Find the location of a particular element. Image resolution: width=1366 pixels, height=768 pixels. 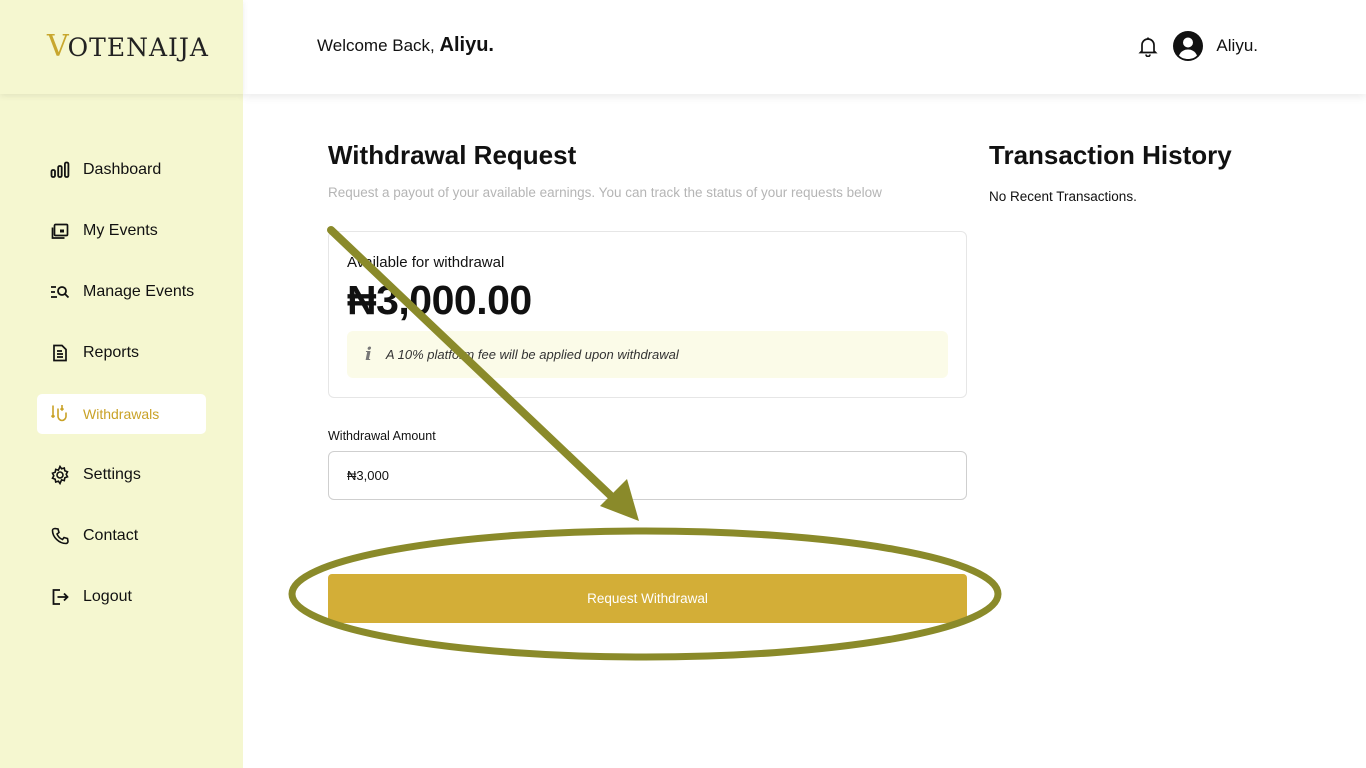

welcome-name: Aliyu. is located at coordinates (466, 45).